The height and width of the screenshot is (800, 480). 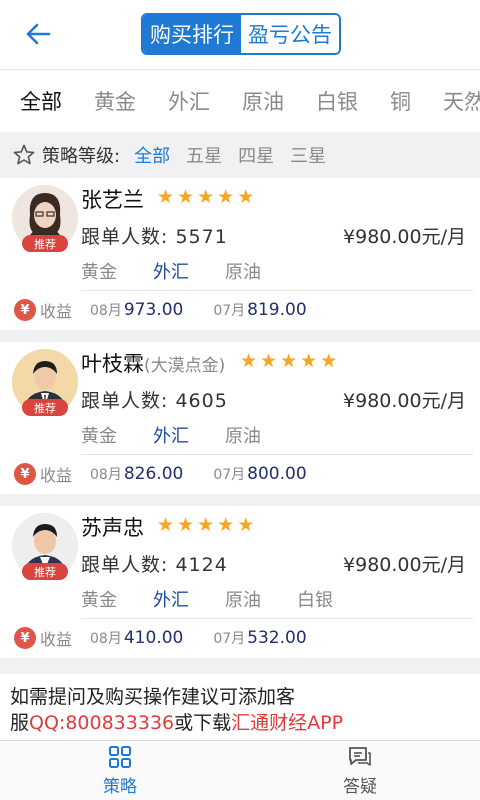 What do you see at coordinates (152, 155) in the screenshot?
I see `filter-option-all: 全部` at bounding box center [152, 155].